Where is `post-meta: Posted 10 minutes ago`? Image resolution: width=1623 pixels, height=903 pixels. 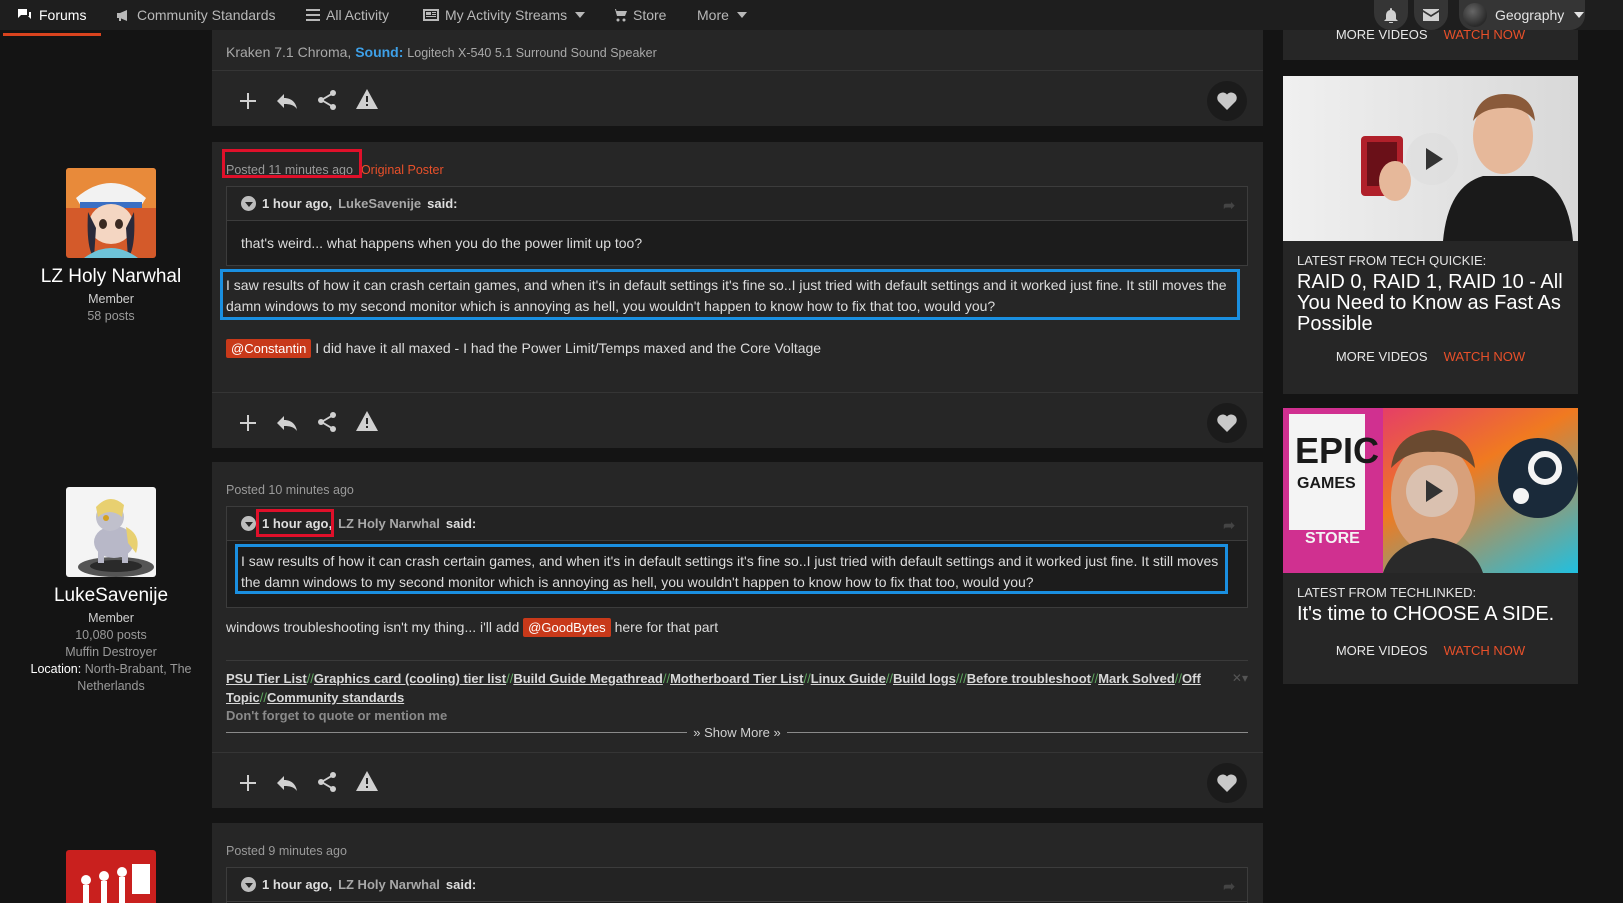
post-meta: Posted 10 minutes ago is located at coordinates (290, 490).